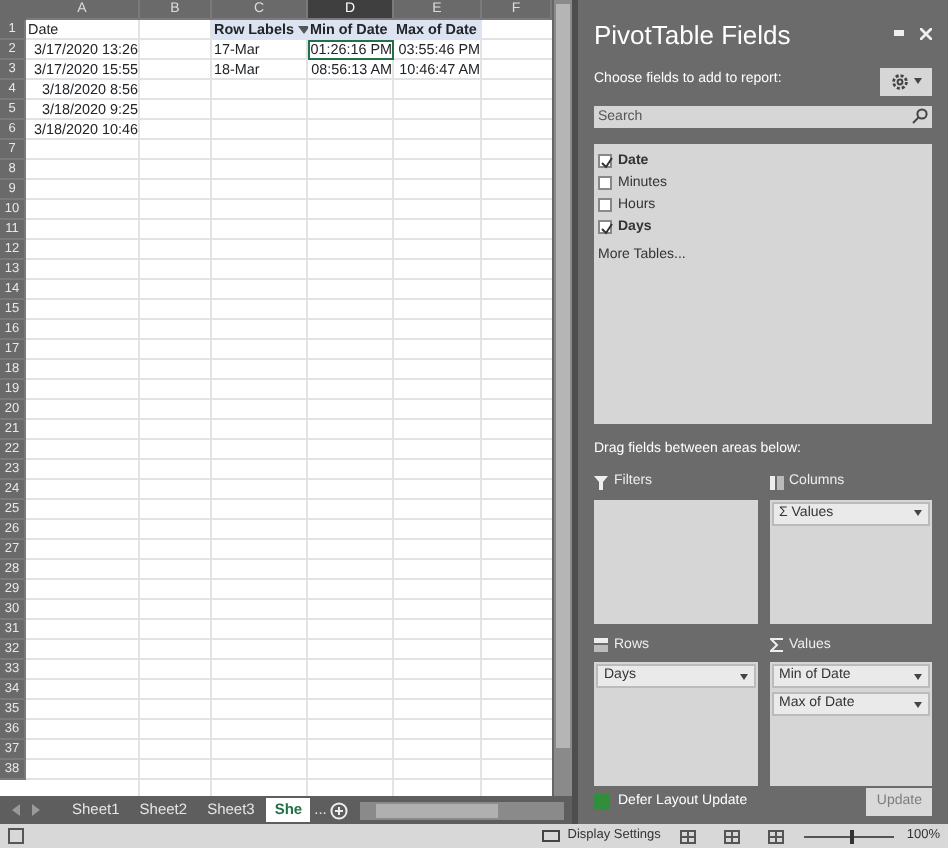 This screenshot has height=848, width=948. What do you see at coordinates (16, 836) in the screenshot?
I see `macro-record-icon` at bounding box center [16, 836].